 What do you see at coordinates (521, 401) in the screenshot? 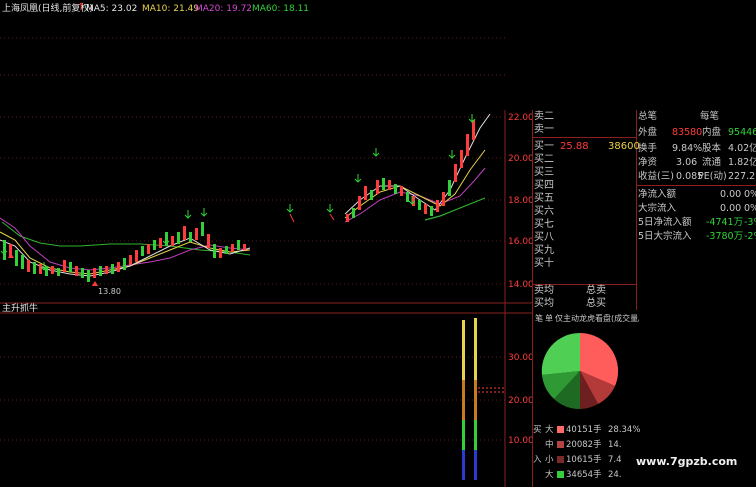
I see `indicator-tick-2: 20.00` at bounding box center [521, 401].